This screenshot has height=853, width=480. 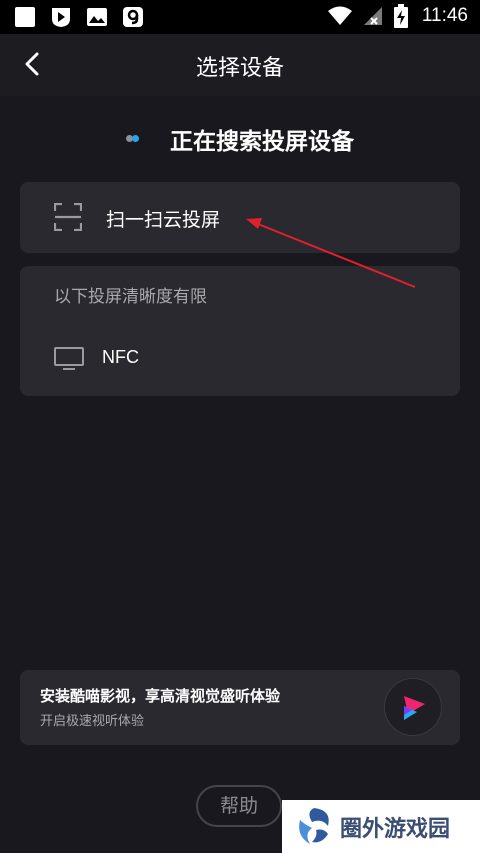 What do you see at coordinates (61, 17) in the screenshot?
I see `play-shield-icon` at bounding box center [61, 17].